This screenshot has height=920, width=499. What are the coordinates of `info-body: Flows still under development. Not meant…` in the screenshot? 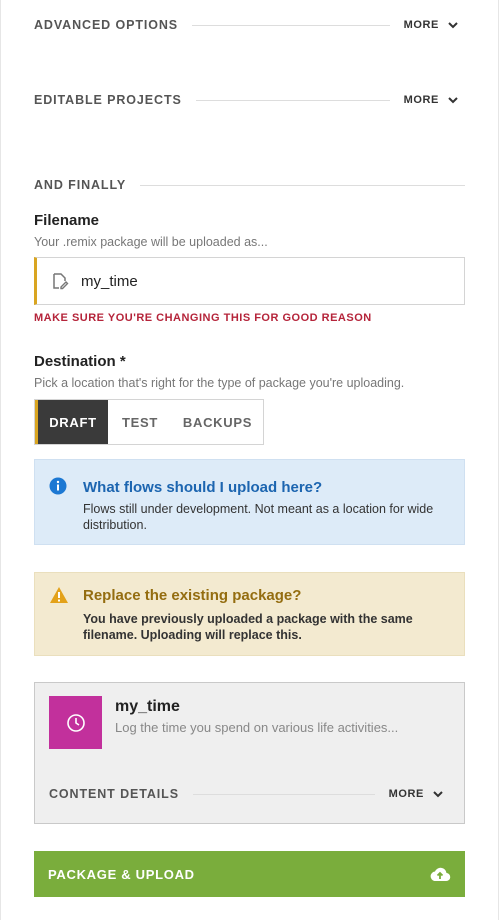 It's located at (258, 517).